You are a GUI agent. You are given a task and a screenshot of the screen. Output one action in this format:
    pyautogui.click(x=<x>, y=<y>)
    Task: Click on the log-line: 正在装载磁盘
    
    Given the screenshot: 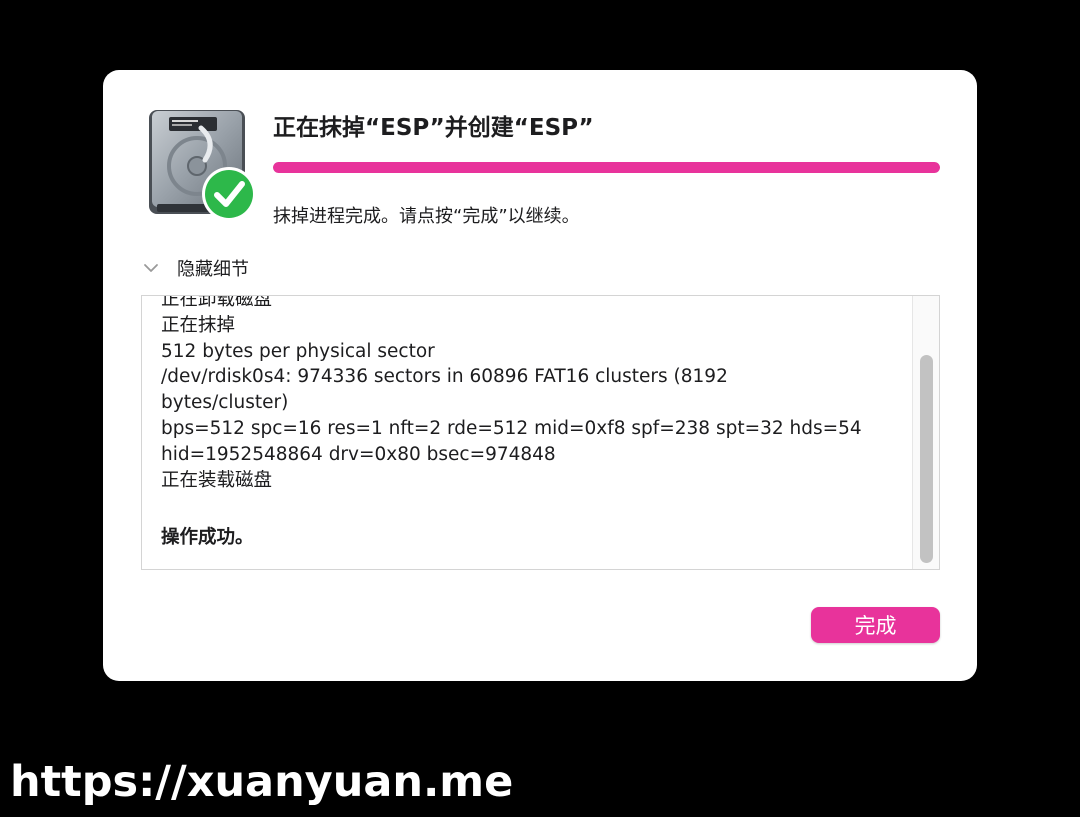 What is the action you would take?
    pyautogui.click(x=217, y=480)
    